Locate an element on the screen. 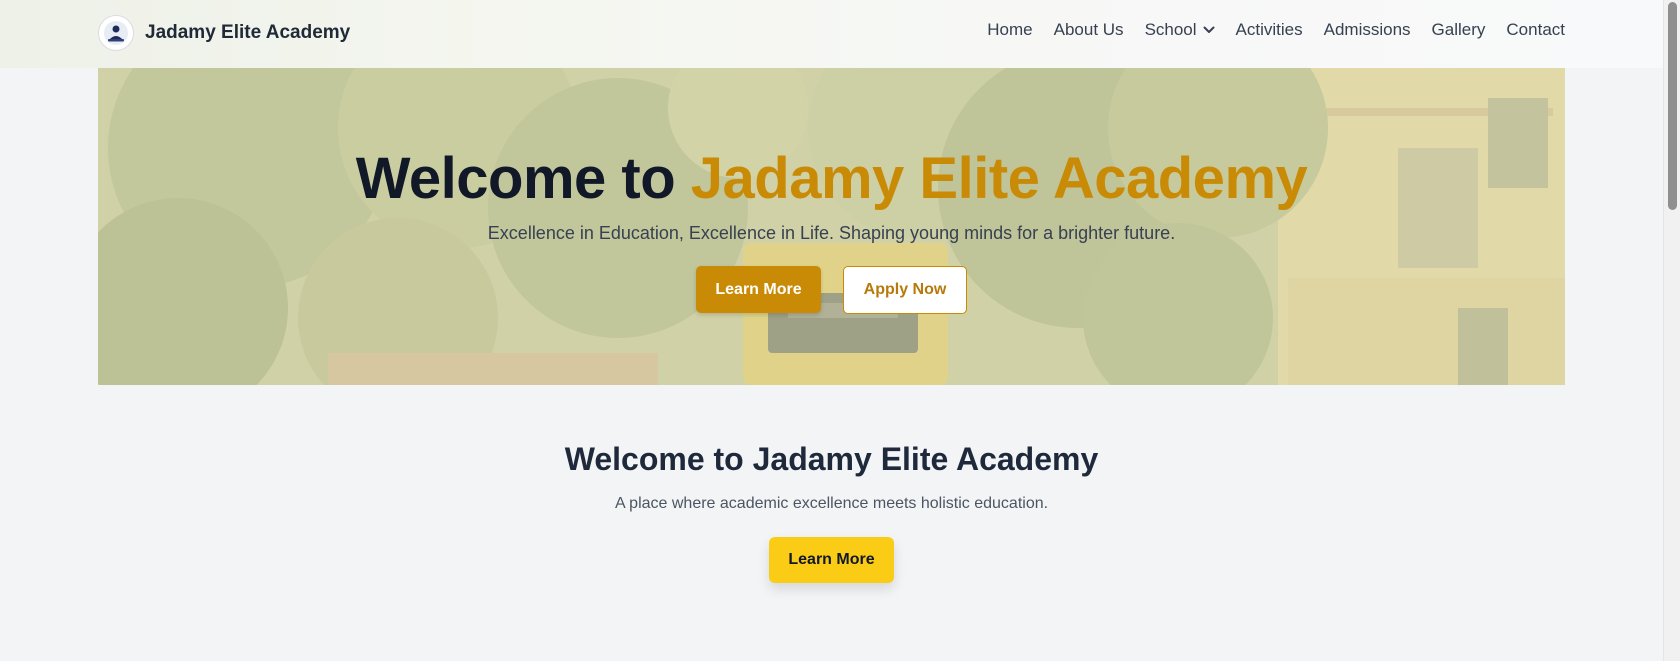 The height and width of the screenshot is (661, 1680). nav-link-home: Home is located at coordinates (1009, 30).